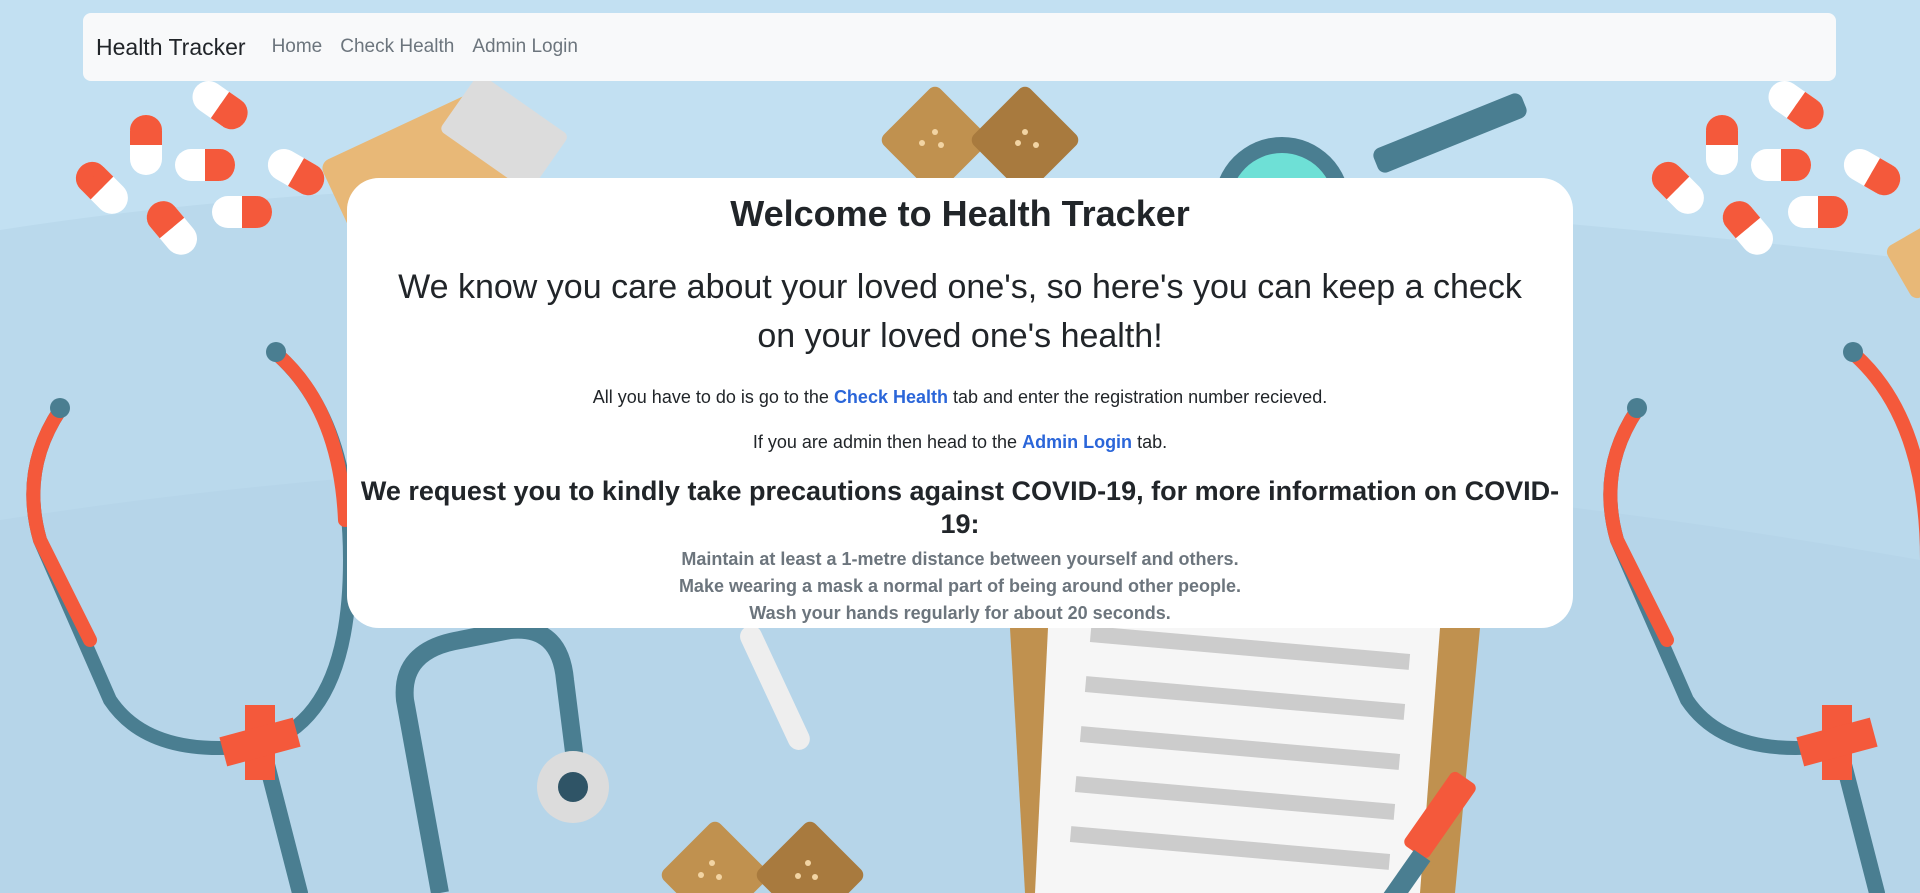 This screenshot has height=893, width=1920. What do you see at coordinates (1245, 759) in the screenshot?
I see `clipboard-icon` at bounding box center [1245, 759].